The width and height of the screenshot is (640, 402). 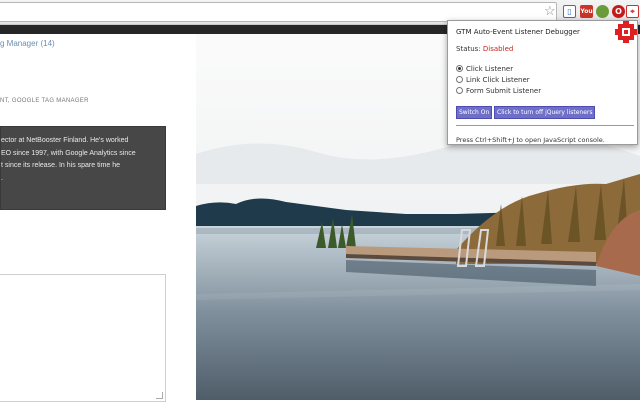 I want to click on option-label: Form Submit Listener, so click(x=504, y=90).